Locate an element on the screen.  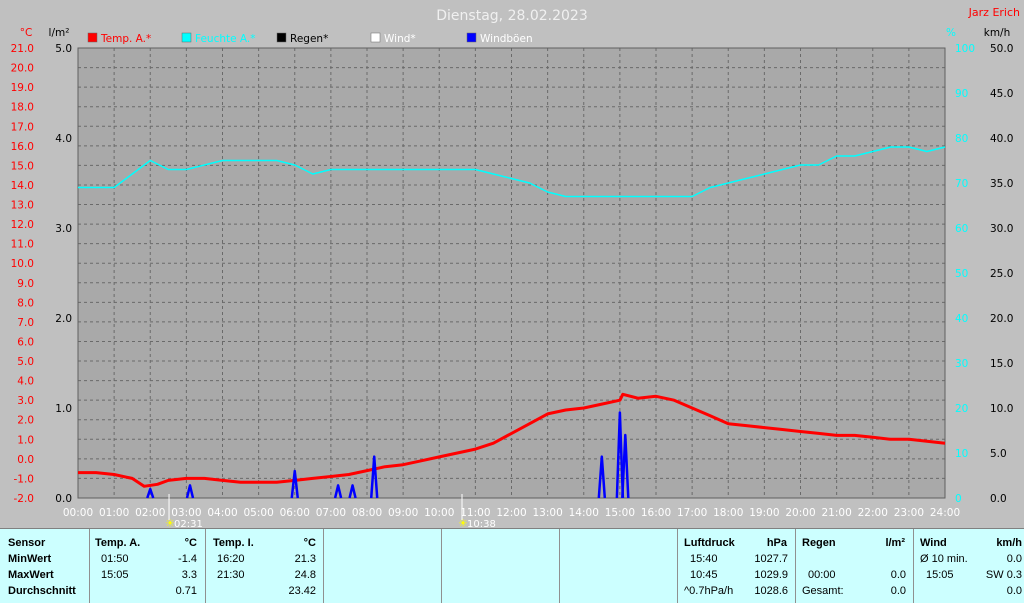
humidity-tick-label: 20 is located at coordinates (961, 409).